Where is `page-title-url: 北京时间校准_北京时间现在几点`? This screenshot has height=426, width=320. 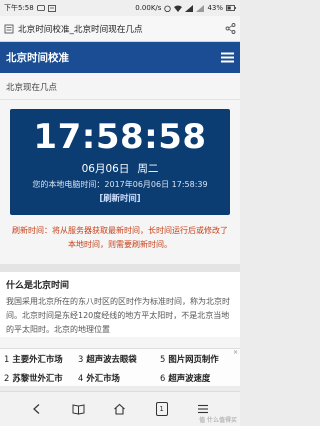 page-title-url: 北京时间校准_北京时间现在几点 is located at coordinates (119, 29).